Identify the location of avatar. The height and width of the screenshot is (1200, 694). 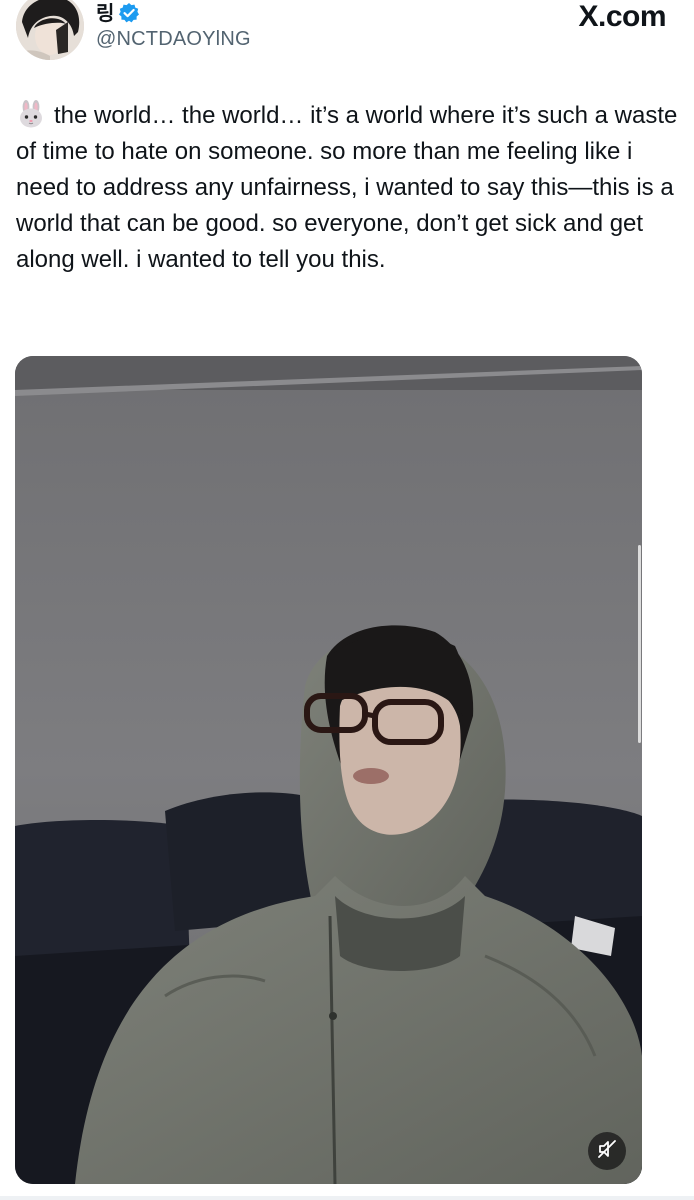
(50, 30).